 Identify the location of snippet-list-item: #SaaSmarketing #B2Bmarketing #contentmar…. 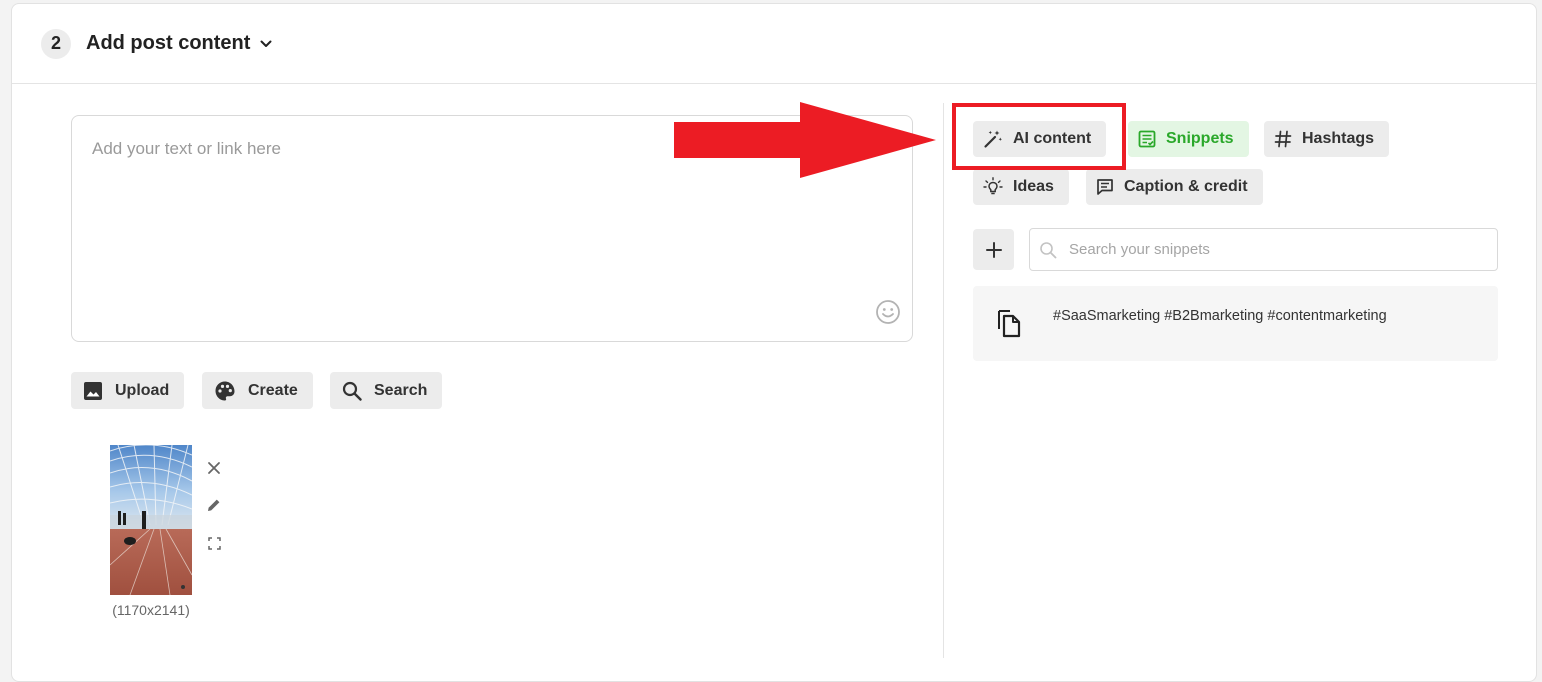
(1235, 323).